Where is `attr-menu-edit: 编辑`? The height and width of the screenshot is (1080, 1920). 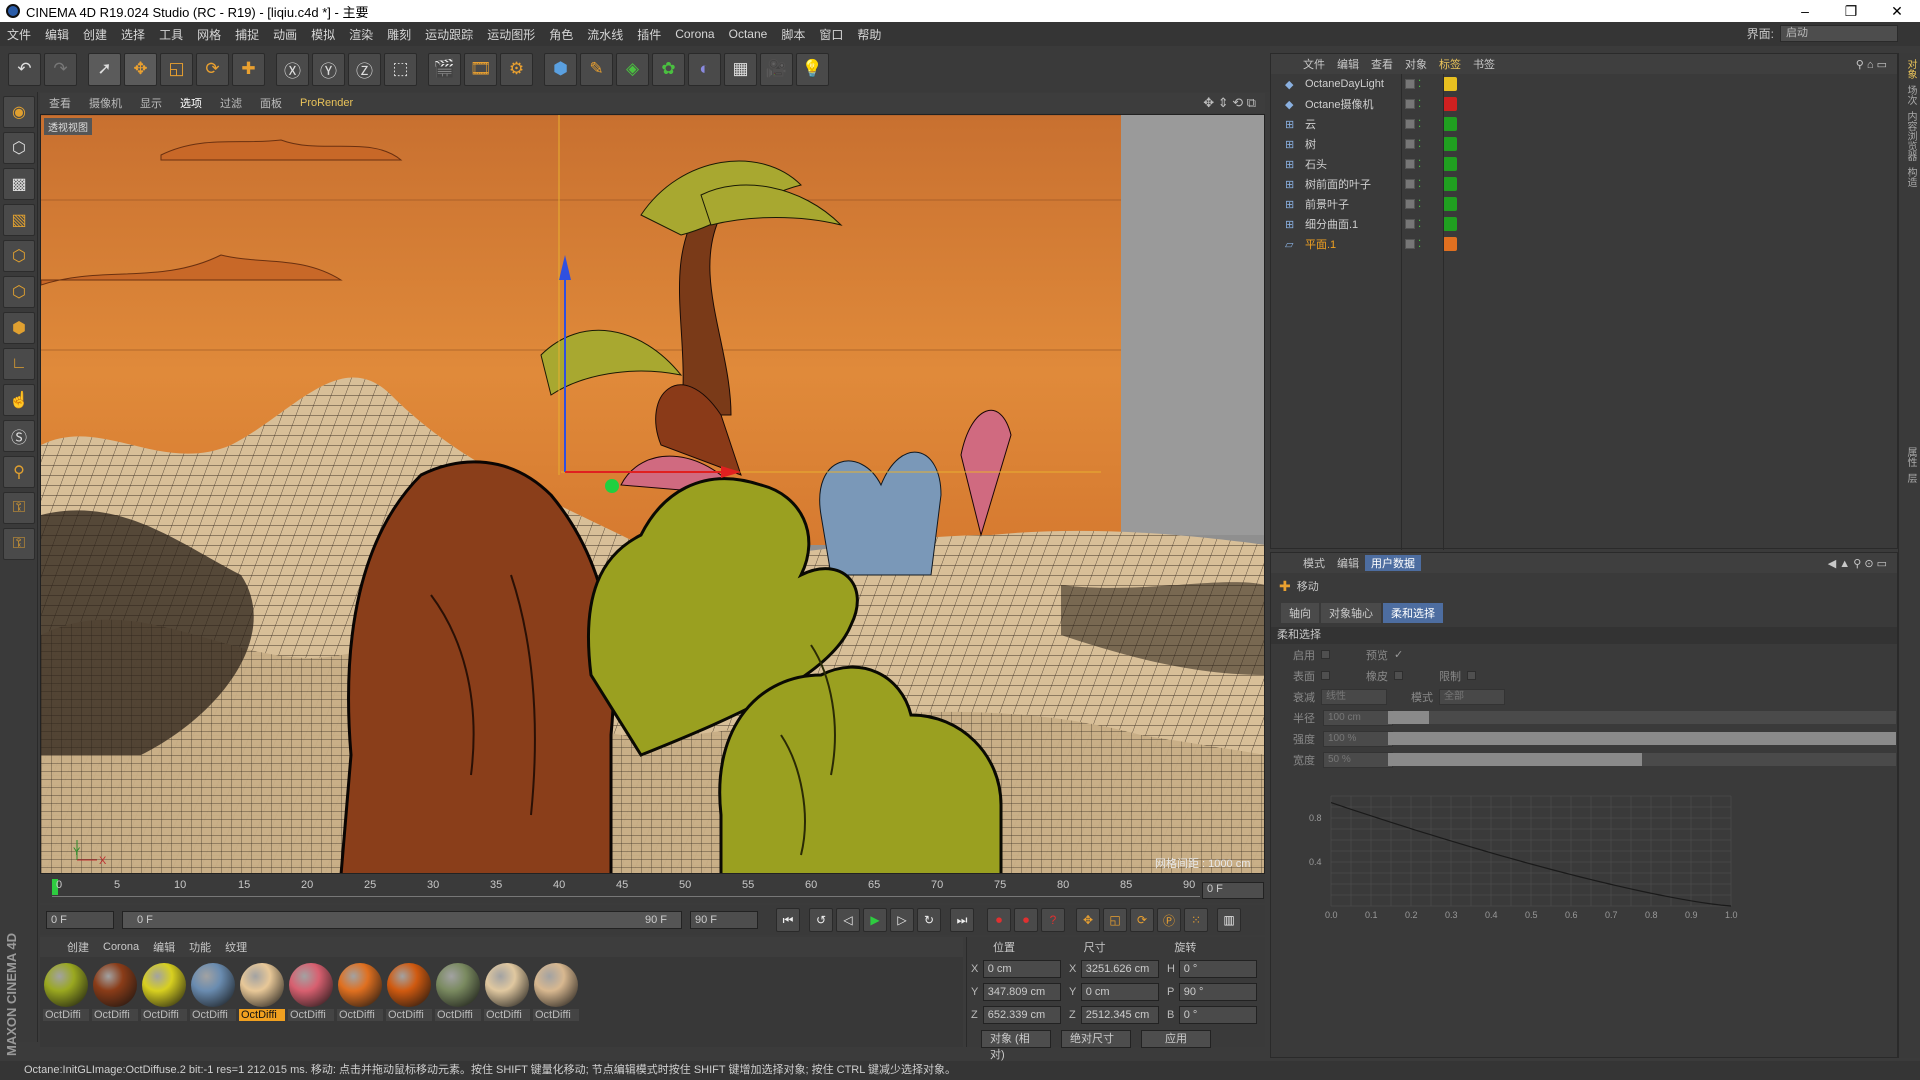
attr-menu-edit: 编辑 is located at coordinates (1348, 563).